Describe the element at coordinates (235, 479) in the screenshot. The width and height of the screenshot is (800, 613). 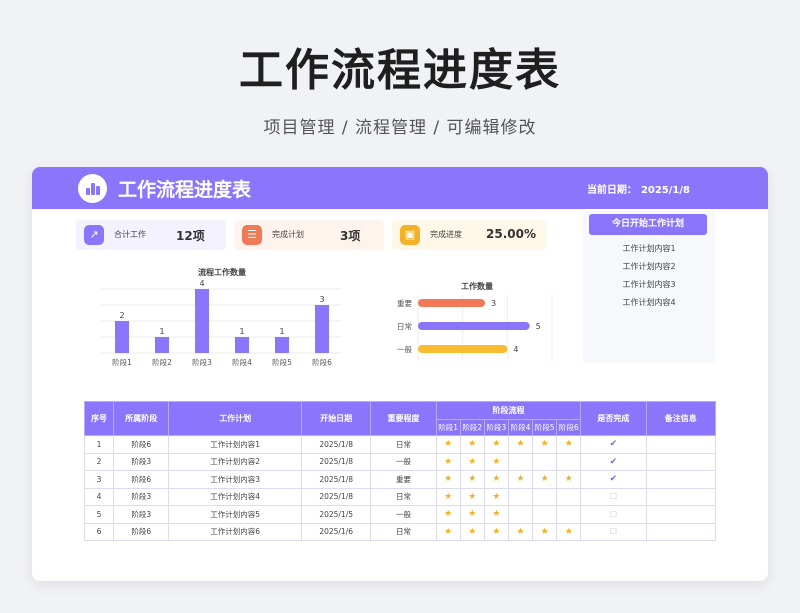
I see `cell-plan: 工作计划内容3` at that location.